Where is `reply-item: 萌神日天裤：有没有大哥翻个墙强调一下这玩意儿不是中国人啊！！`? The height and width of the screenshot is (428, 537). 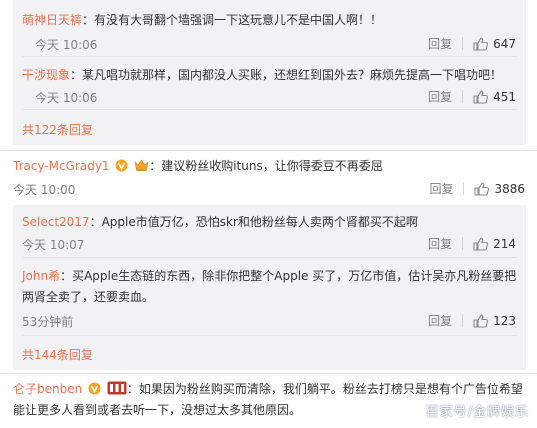
reply-item: 萌神日天裤：有没有大哥翻个墙强调一下这玩意儿不是中国人啊！！ is located at coordinates (269, 19).